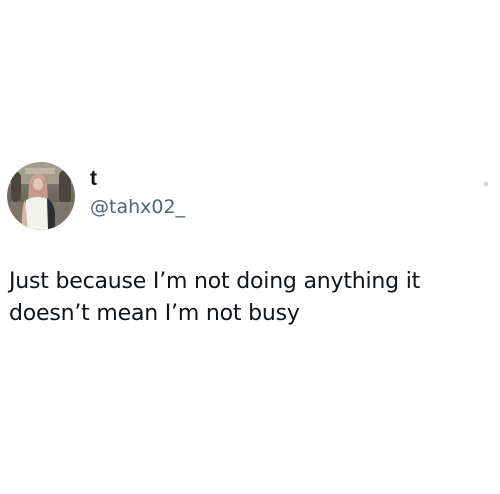  What do you see at coordinates (137, 179) in the screenshot?
I see `display-name: t` at bounding box center [137, 179].